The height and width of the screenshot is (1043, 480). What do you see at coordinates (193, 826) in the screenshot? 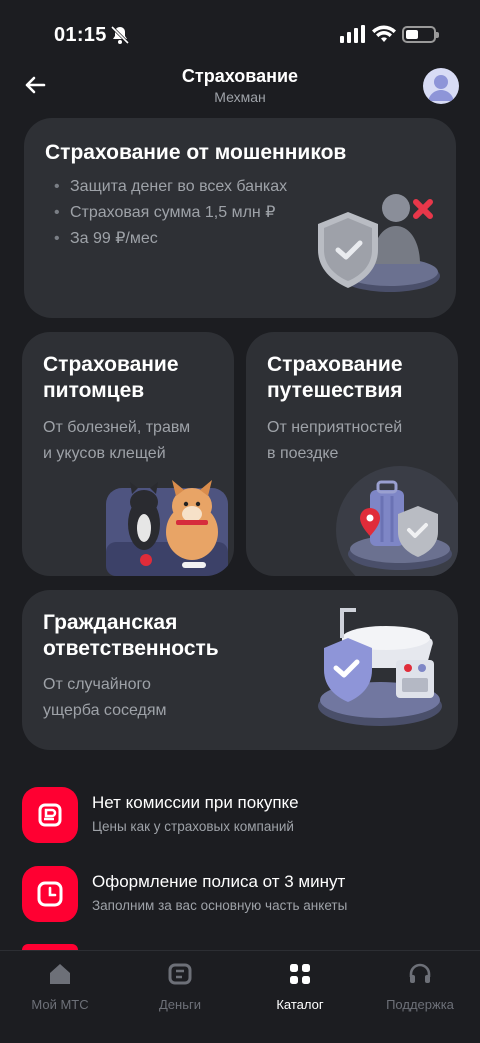
I see `feature-subtitle: Цены как у страховых компаний` at bounding box center [193, 826].